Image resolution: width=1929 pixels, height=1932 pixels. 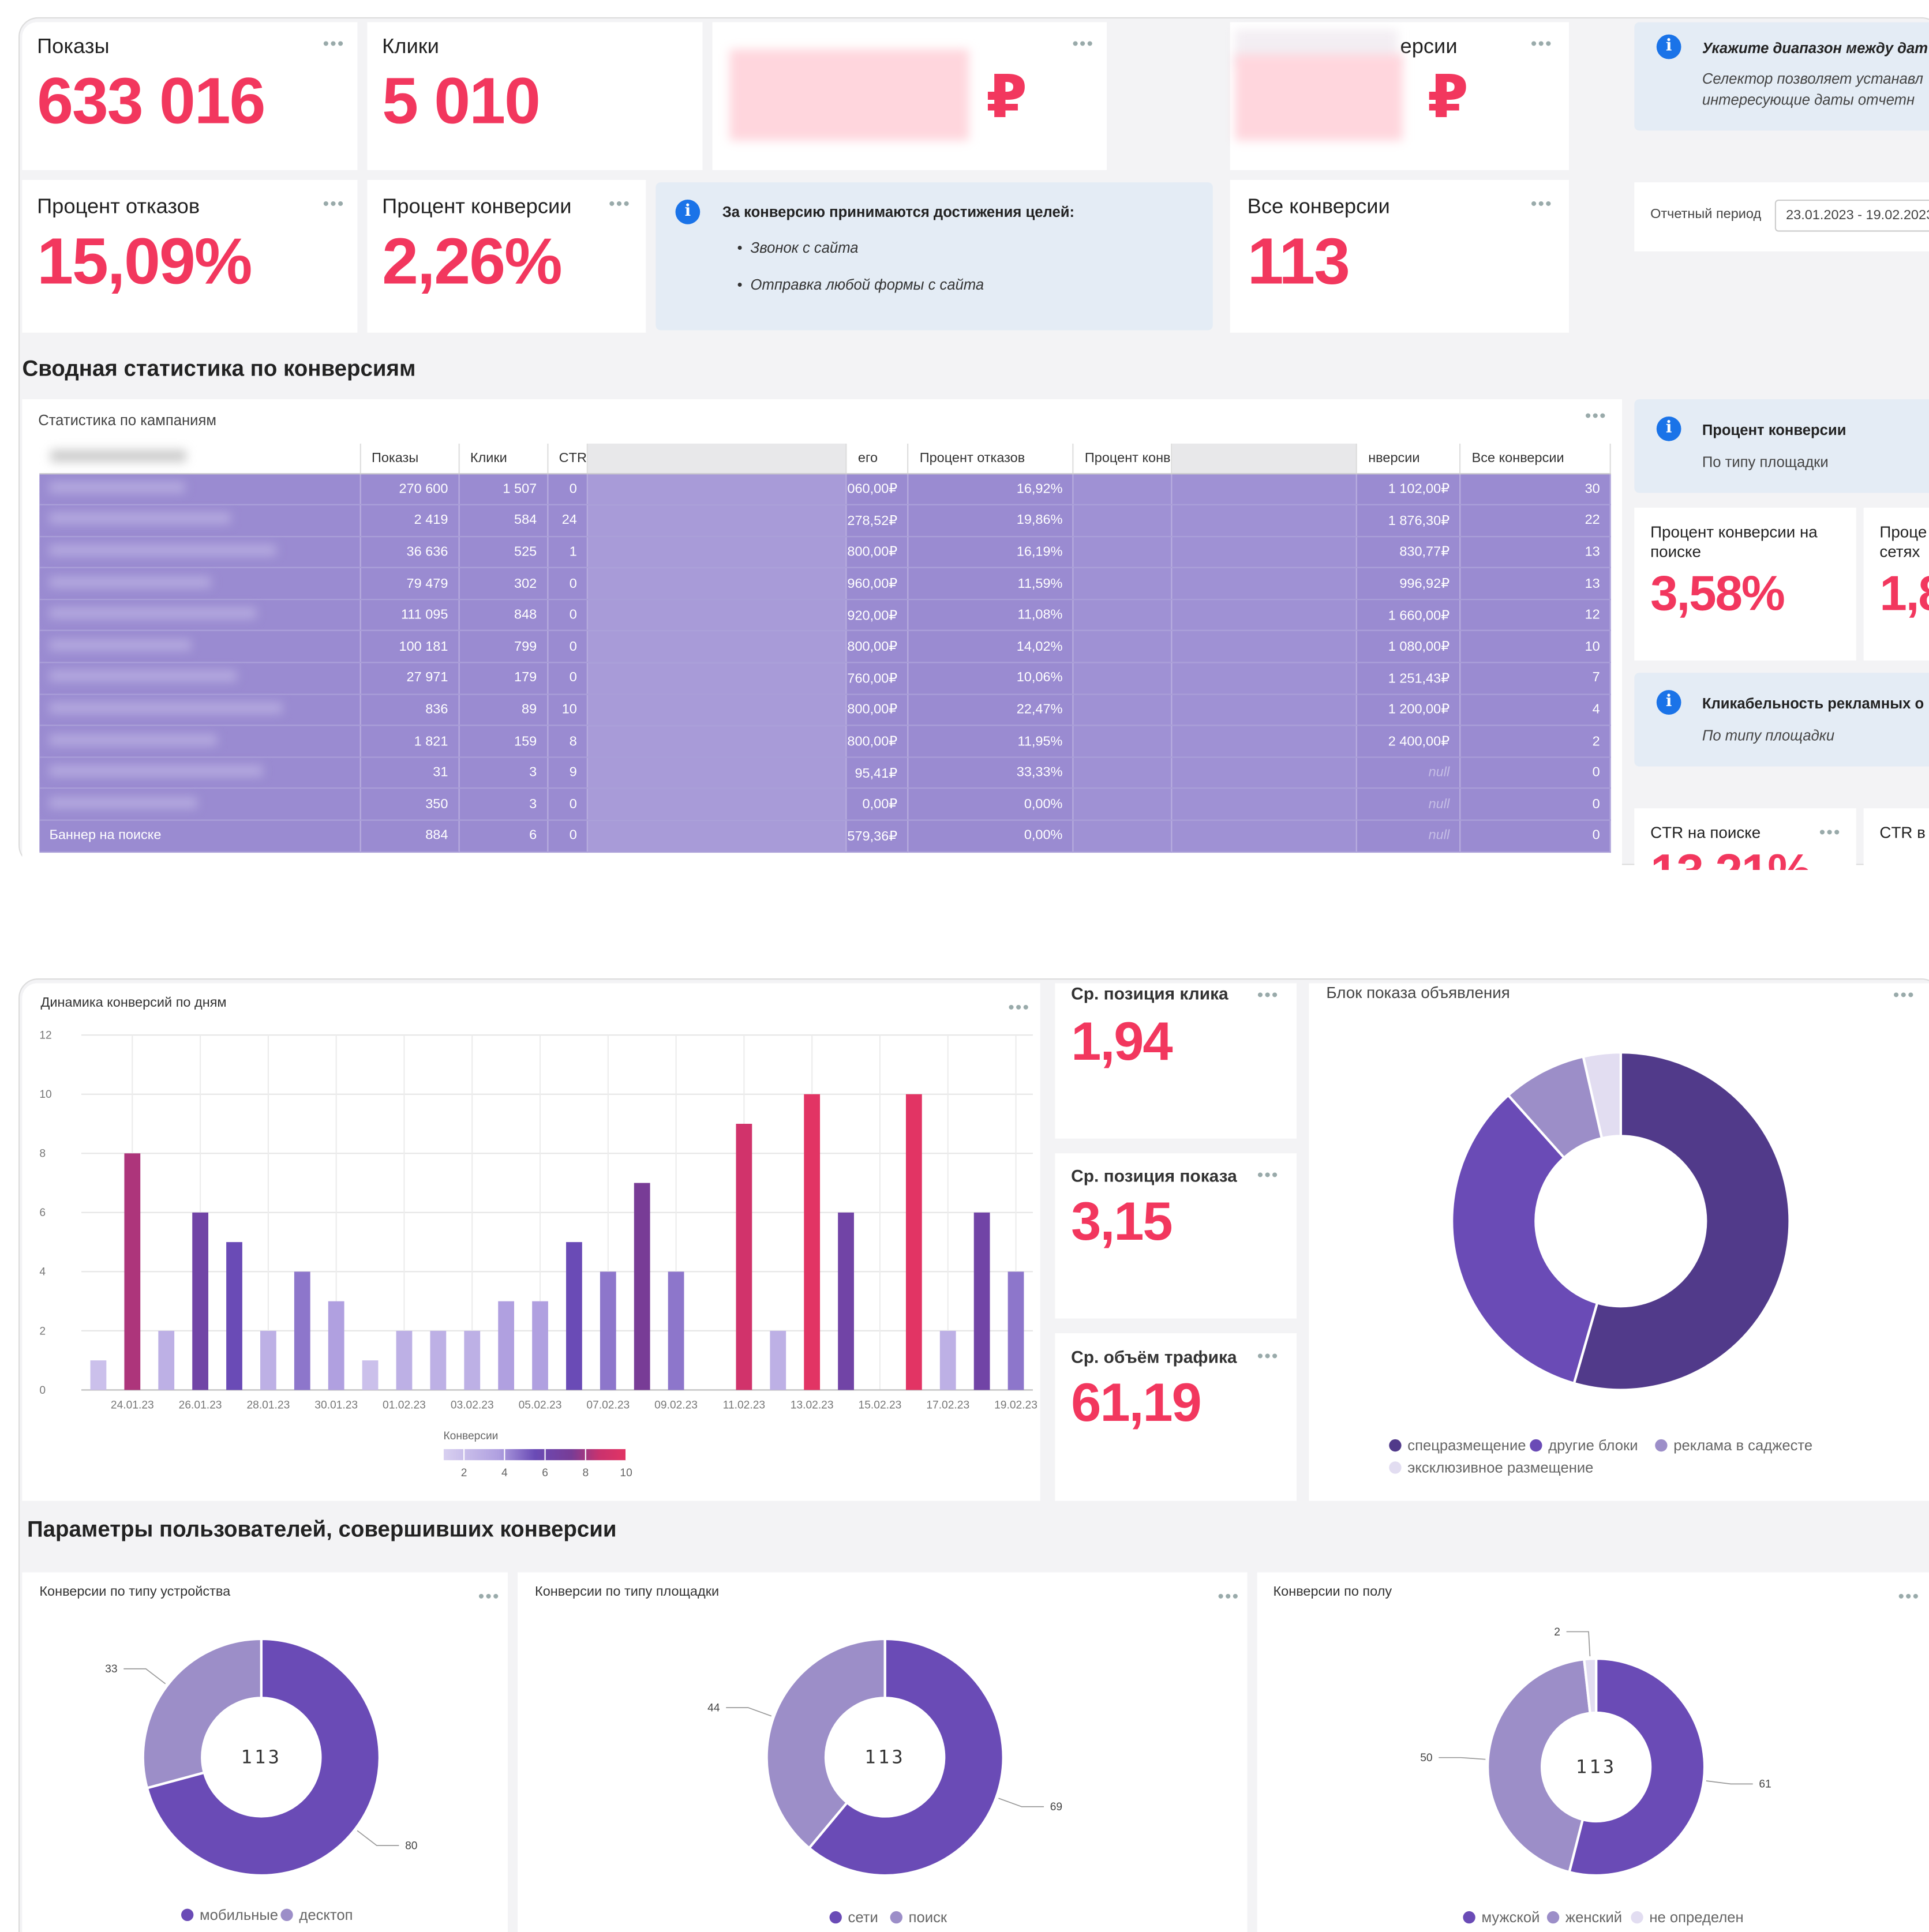 I want to click on table-row: 31 3 9 95,41₽ 33,33% null 0, so click(x=825, y=773).